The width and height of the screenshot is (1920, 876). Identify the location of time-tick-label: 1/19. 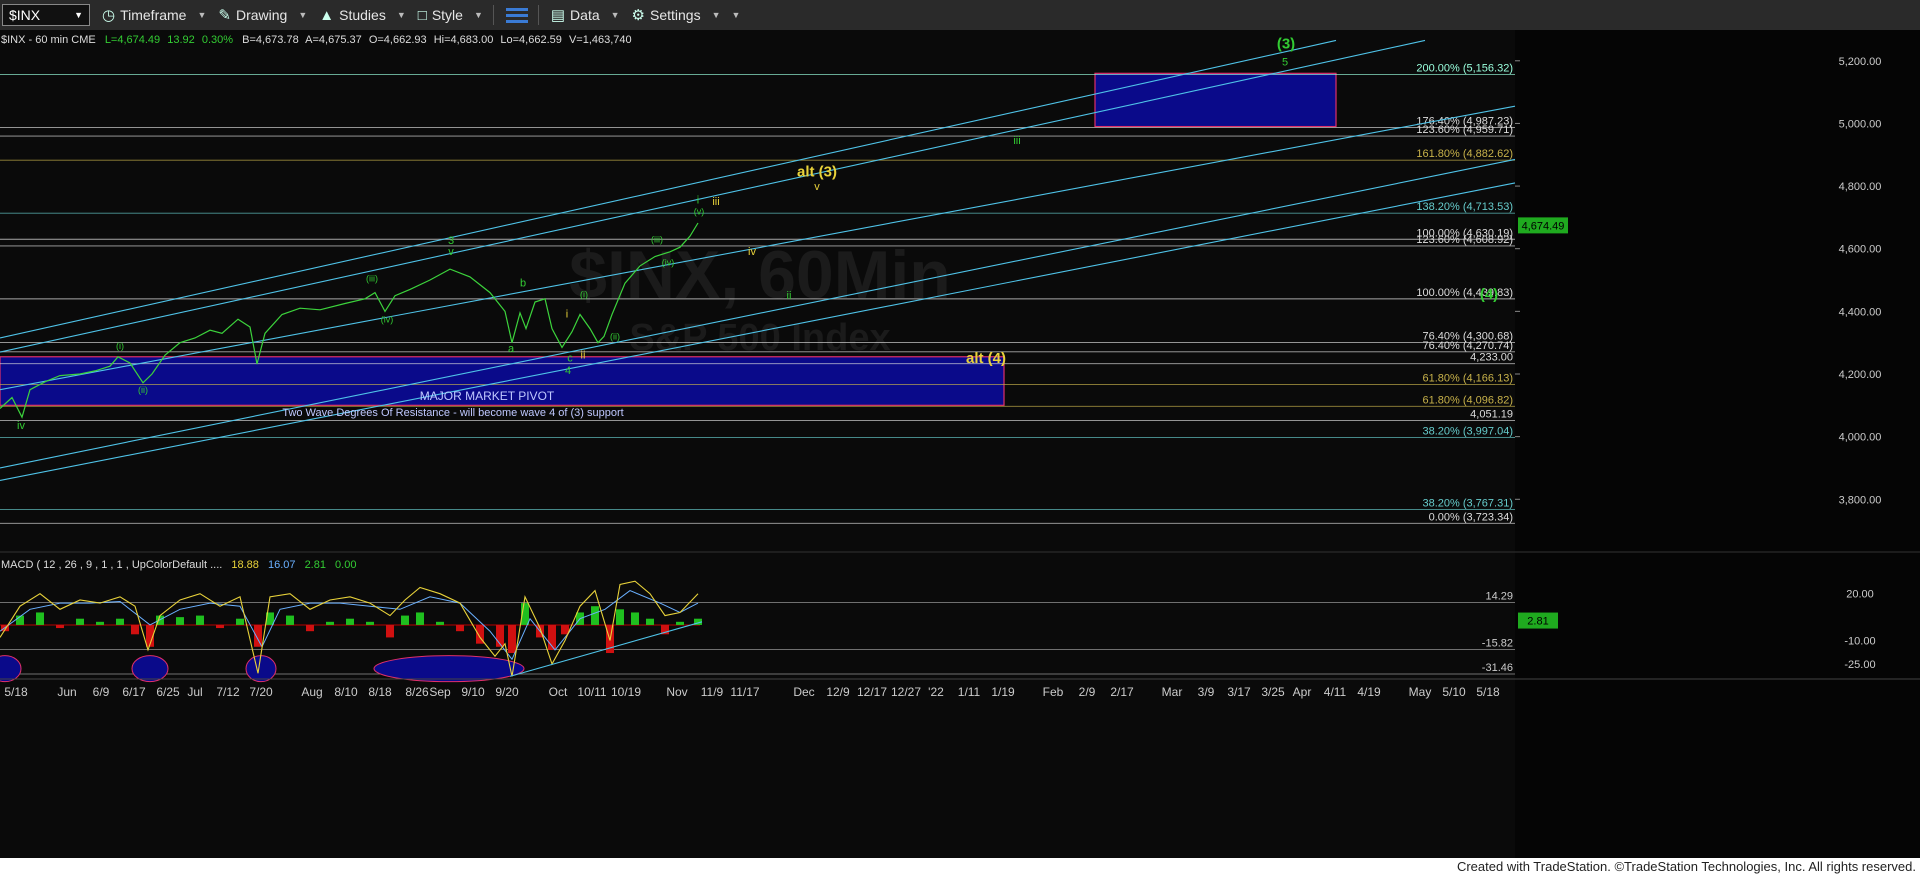
(1003, 692).